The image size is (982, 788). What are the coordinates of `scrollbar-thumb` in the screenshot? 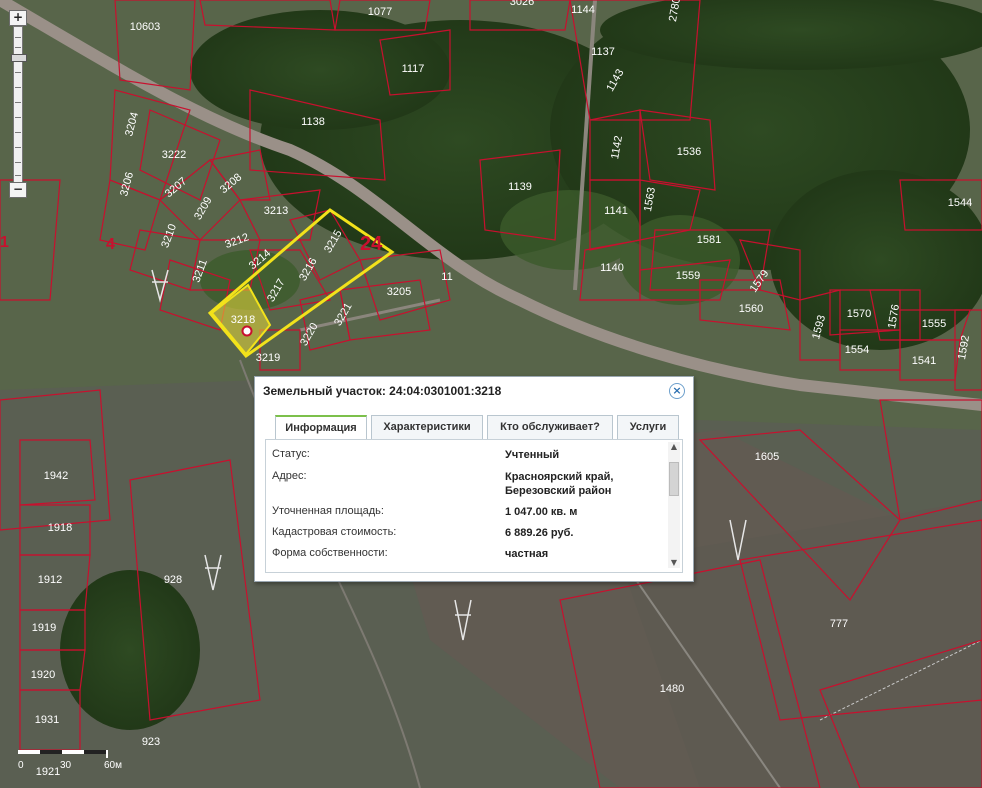 It's located at (674, 479).